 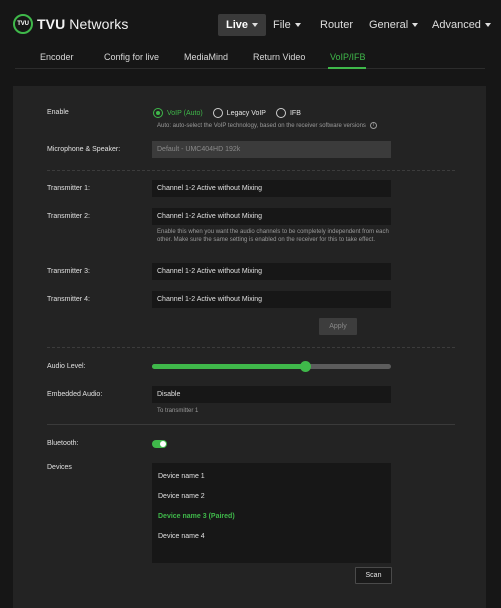 What do you see at coordinates (131, 57) in the screenshot?
I see `tab-config-for-live: Config for live` at bounding box center [131, 57].